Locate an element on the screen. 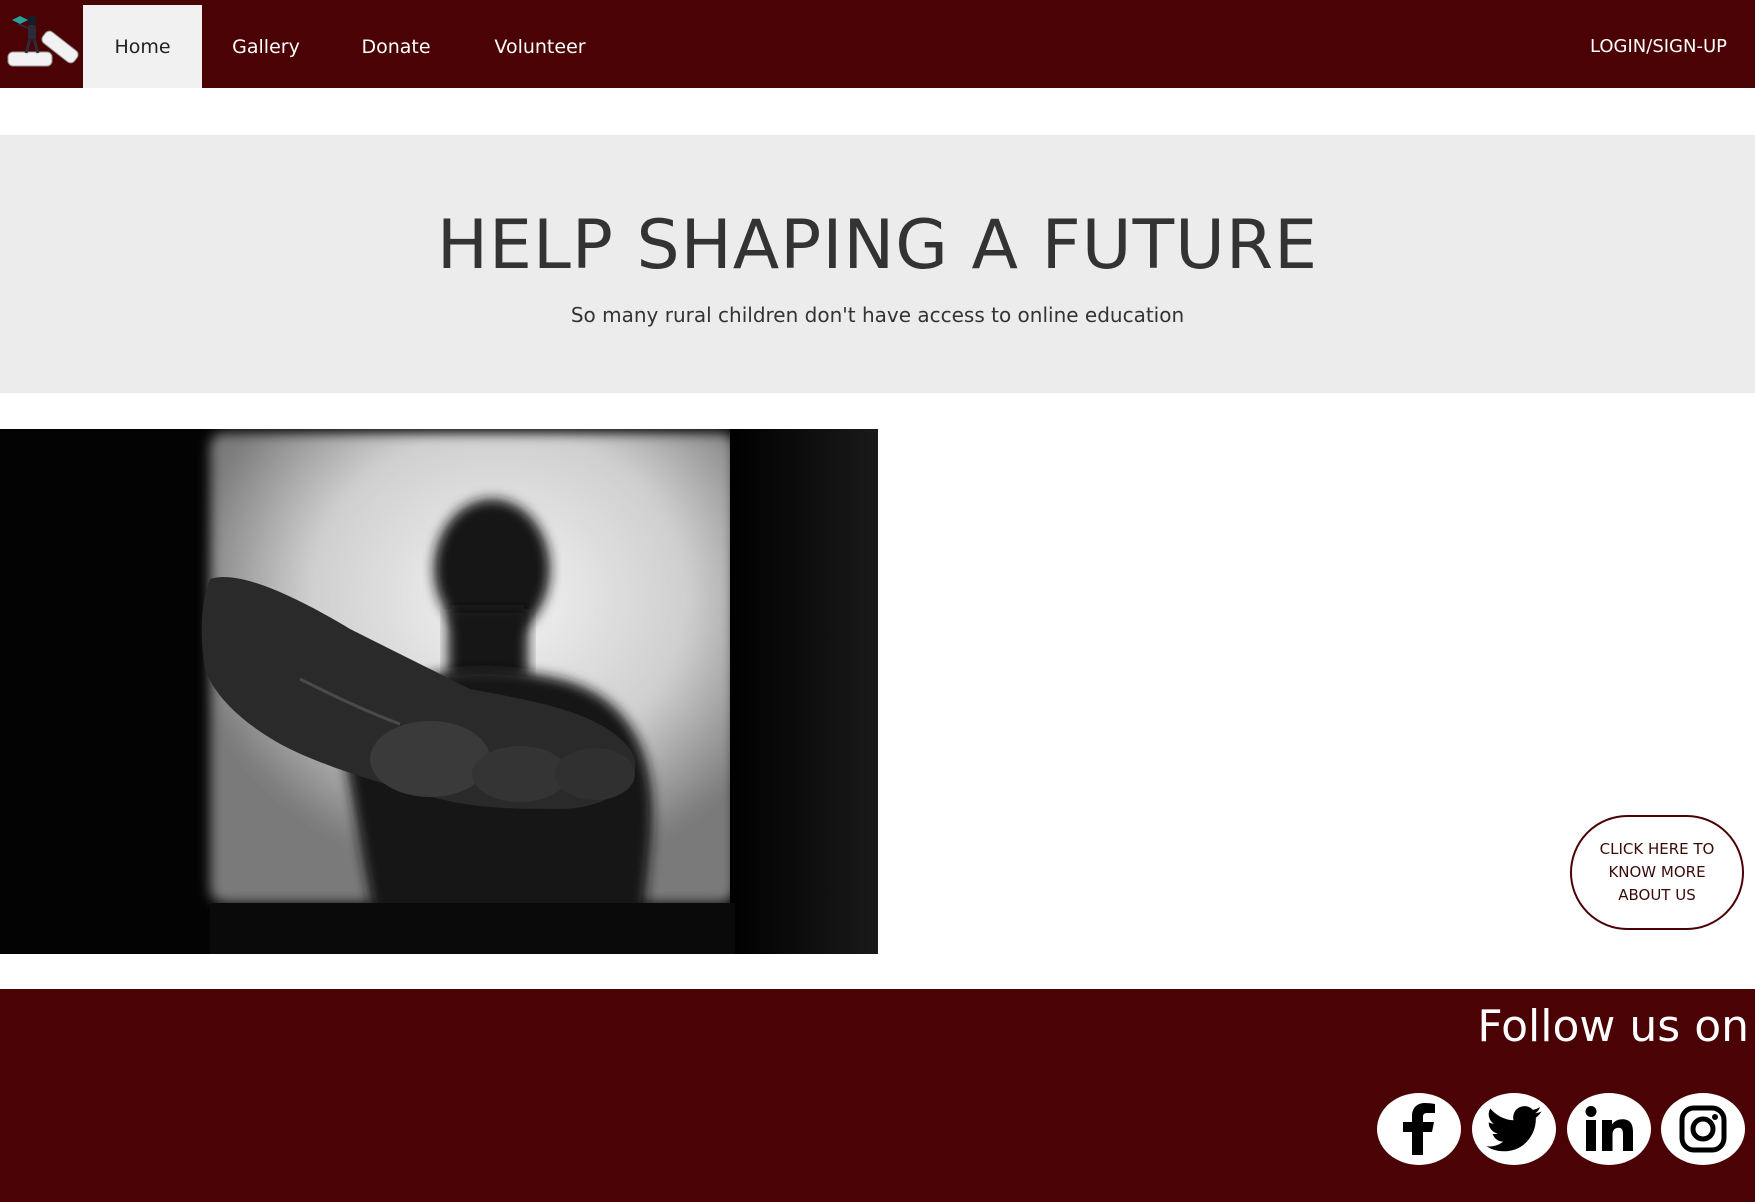 The image size is (1755, 1202). linkedin-link is located at coordinates (1609, 1129).